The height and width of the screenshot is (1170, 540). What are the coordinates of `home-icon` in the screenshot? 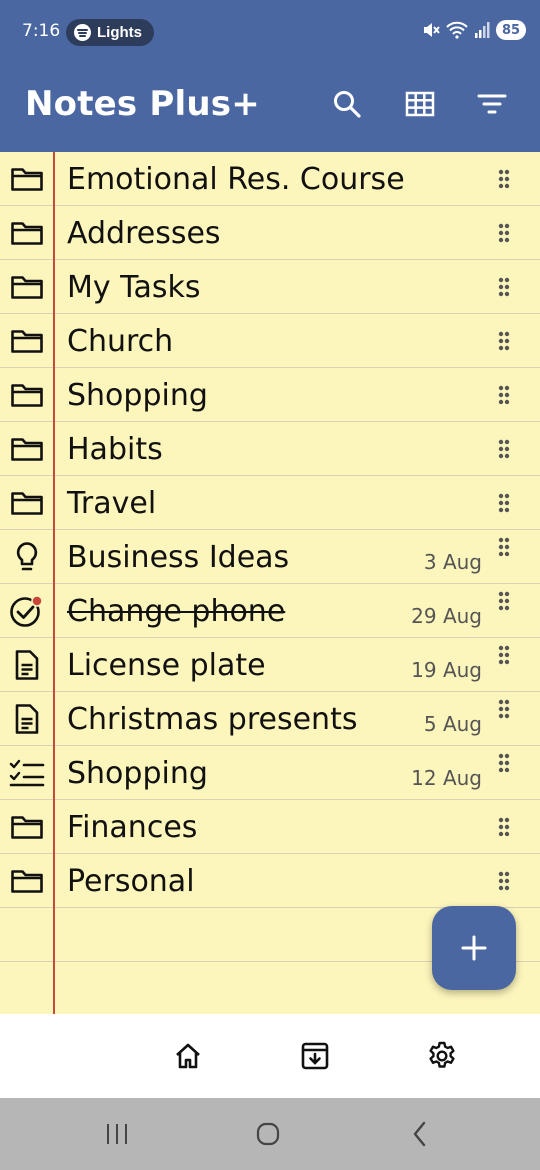 It's located at (188, 1056).